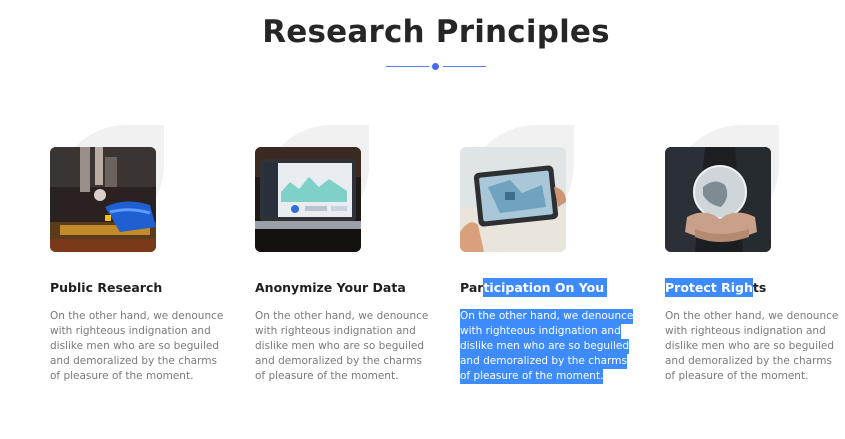  What do you see at coordinates (308, 199) in the screenshot?
I see `laptop-dashboard-image` at bounding box center [308, 199].